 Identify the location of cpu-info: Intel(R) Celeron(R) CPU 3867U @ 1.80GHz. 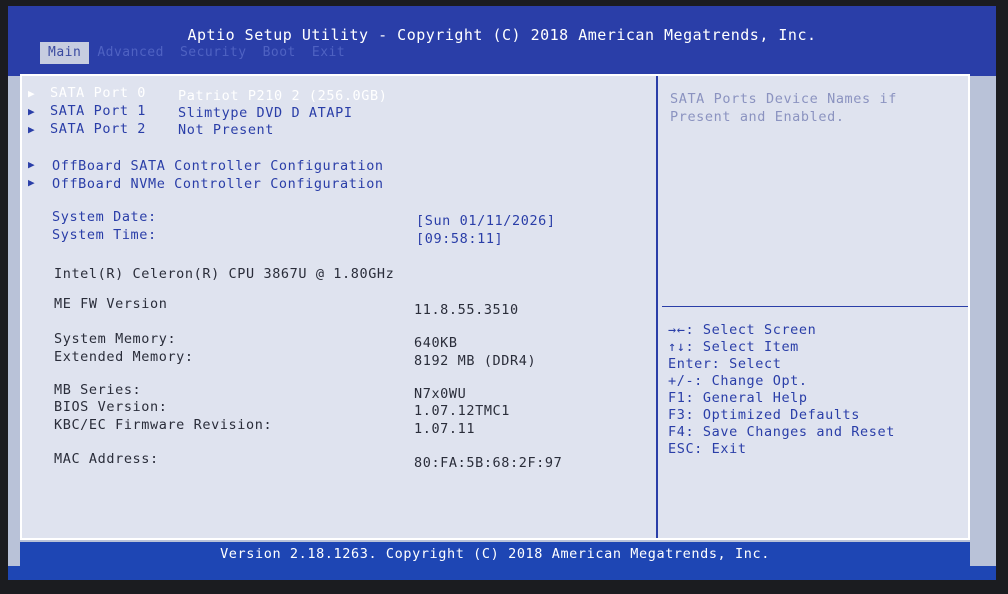
(224, 274).